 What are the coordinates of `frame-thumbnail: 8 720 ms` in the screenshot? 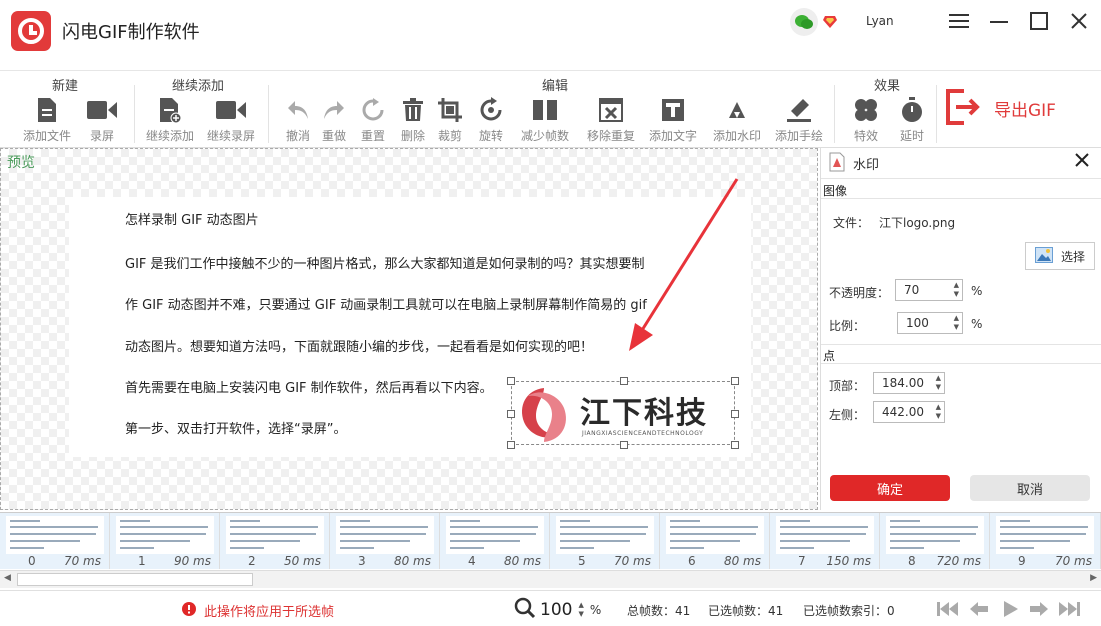 It's located at (935, 541).